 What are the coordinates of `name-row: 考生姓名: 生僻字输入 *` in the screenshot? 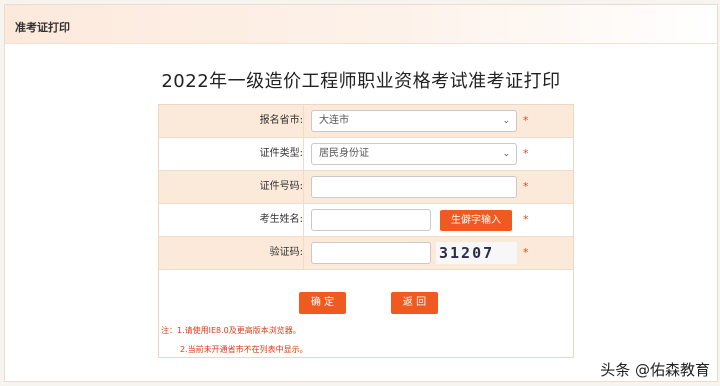 It's located at (366, 220).